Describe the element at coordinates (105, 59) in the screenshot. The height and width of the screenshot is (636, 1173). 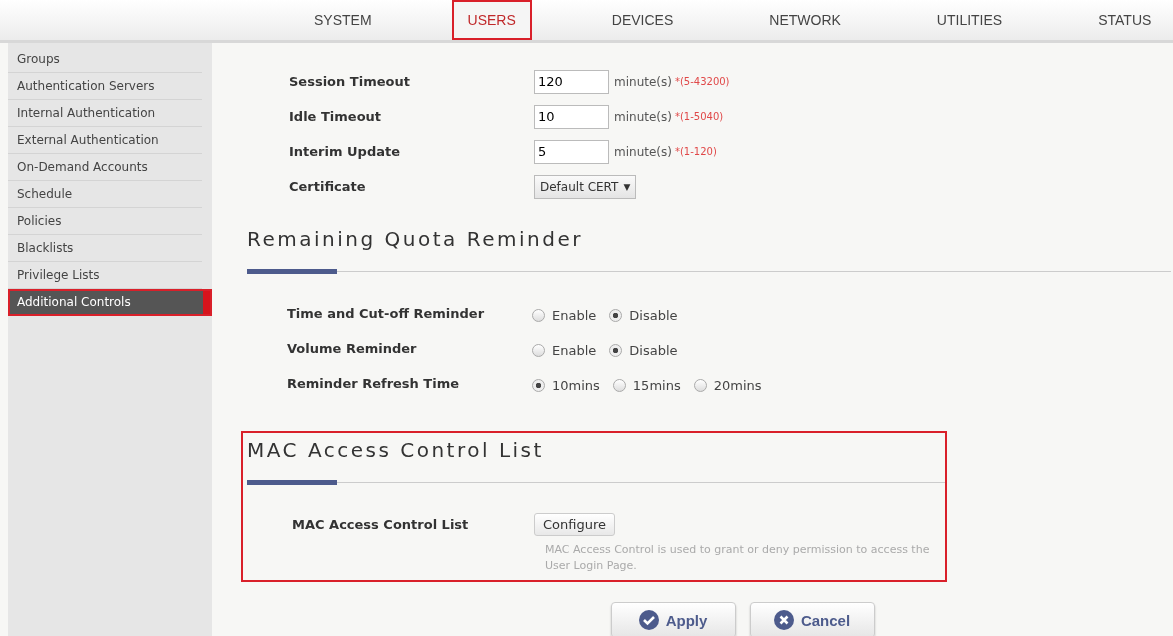
I see `sidebar-item: Groups` at that location.